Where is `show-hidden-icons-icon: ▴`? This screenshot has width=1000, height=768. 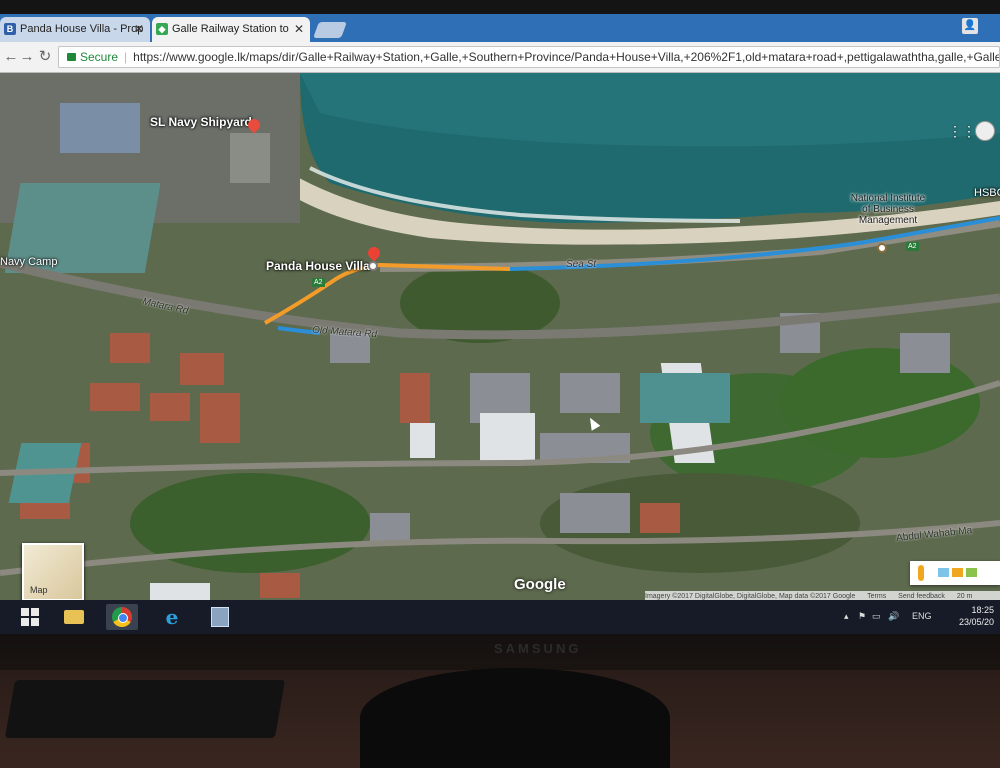 show-hidden-icons-icon: ▴ is located at coordinates (846, 616).